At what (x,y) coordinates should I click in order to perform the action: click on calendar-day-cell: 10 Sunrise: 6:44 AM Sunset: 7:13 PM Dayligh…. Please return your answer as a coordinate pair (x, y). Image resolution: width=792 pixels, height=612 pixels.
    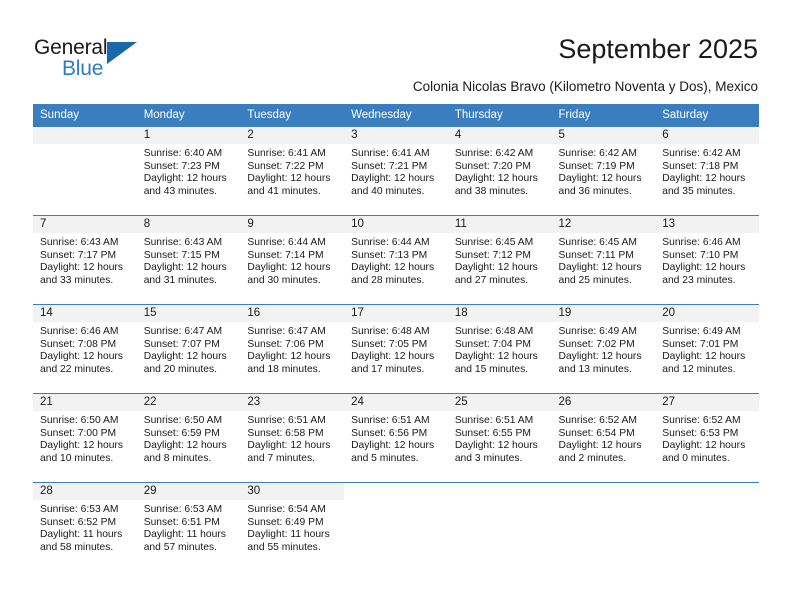
    Looking at the image, I should click on (396, 260).